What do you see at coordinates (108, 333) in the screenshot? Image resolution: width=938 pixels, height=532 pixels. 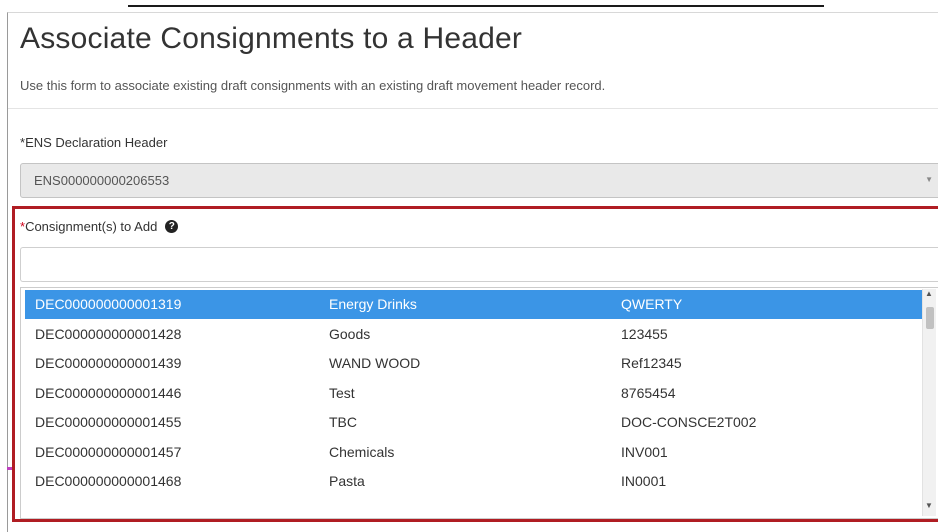 I see `consignment-id: DEC000000000001428` at bounding box center [108, 333].